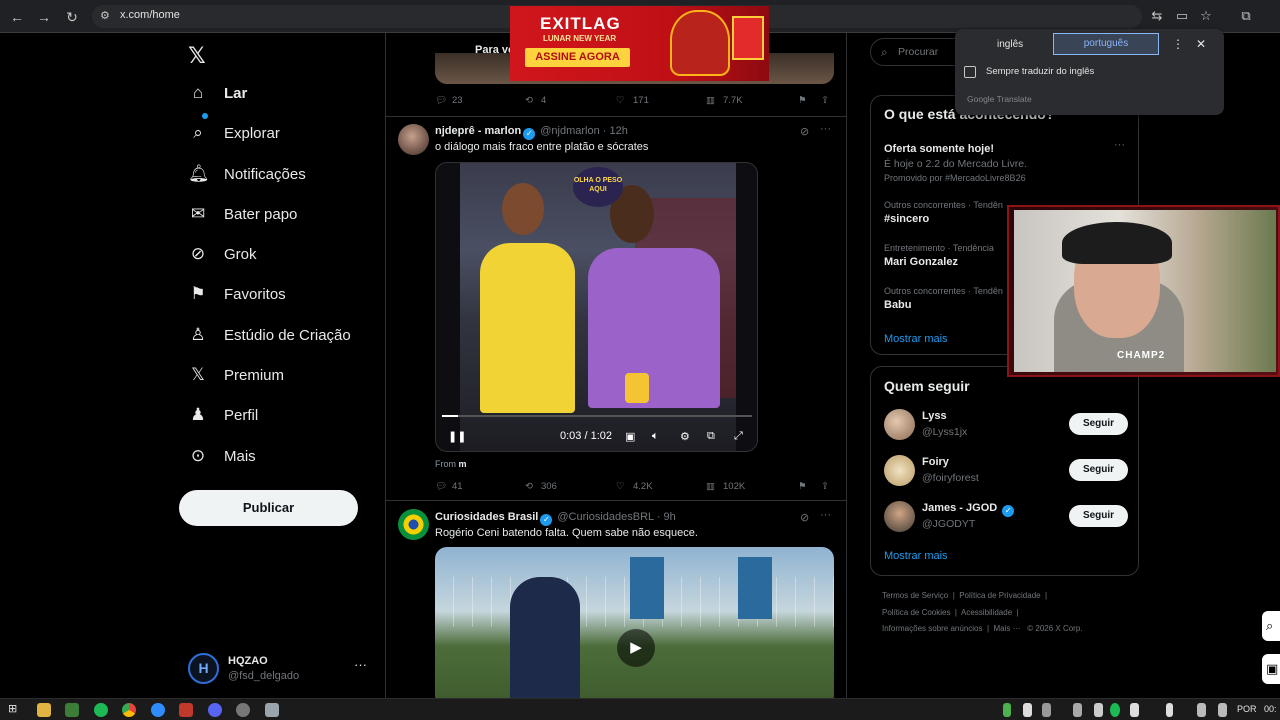  Describe the element at coordinates (1206, 16) in the screenshot. I see `star-icon: ☆` at that location.